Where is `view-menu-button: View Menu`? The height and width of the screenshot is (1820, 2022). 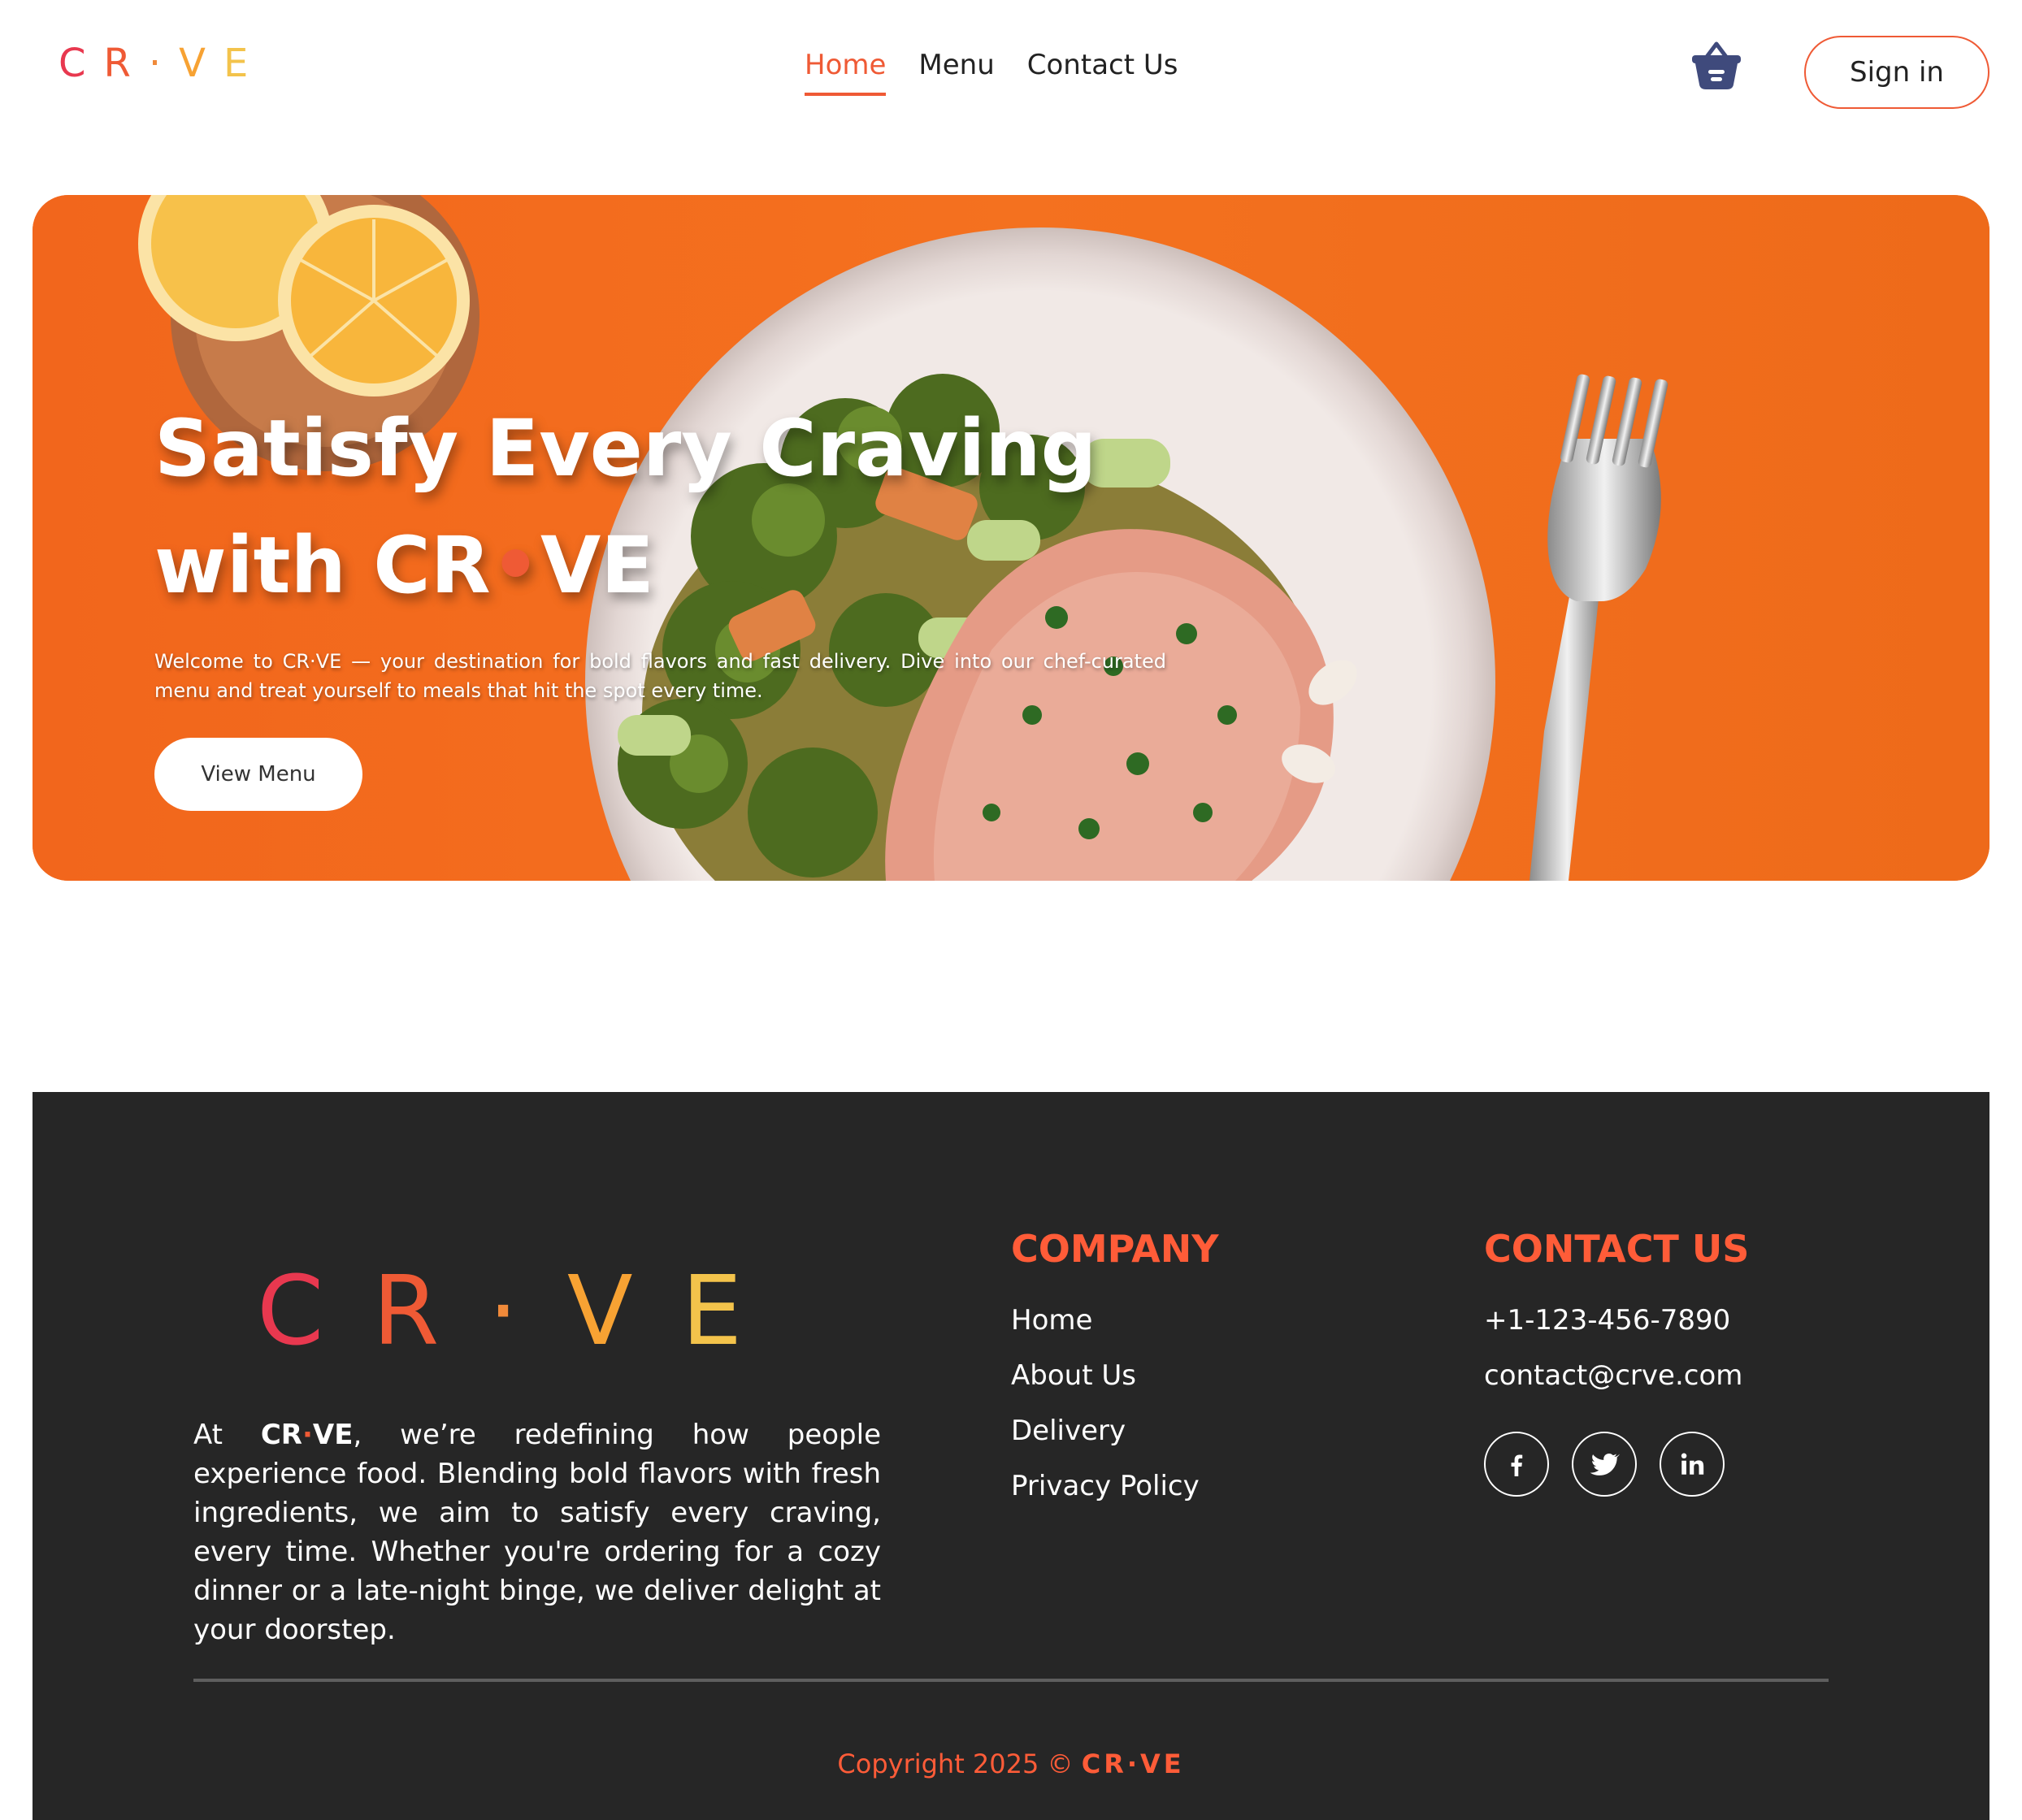
view-menu-button: View Menu is located at coordinates (258, 774).